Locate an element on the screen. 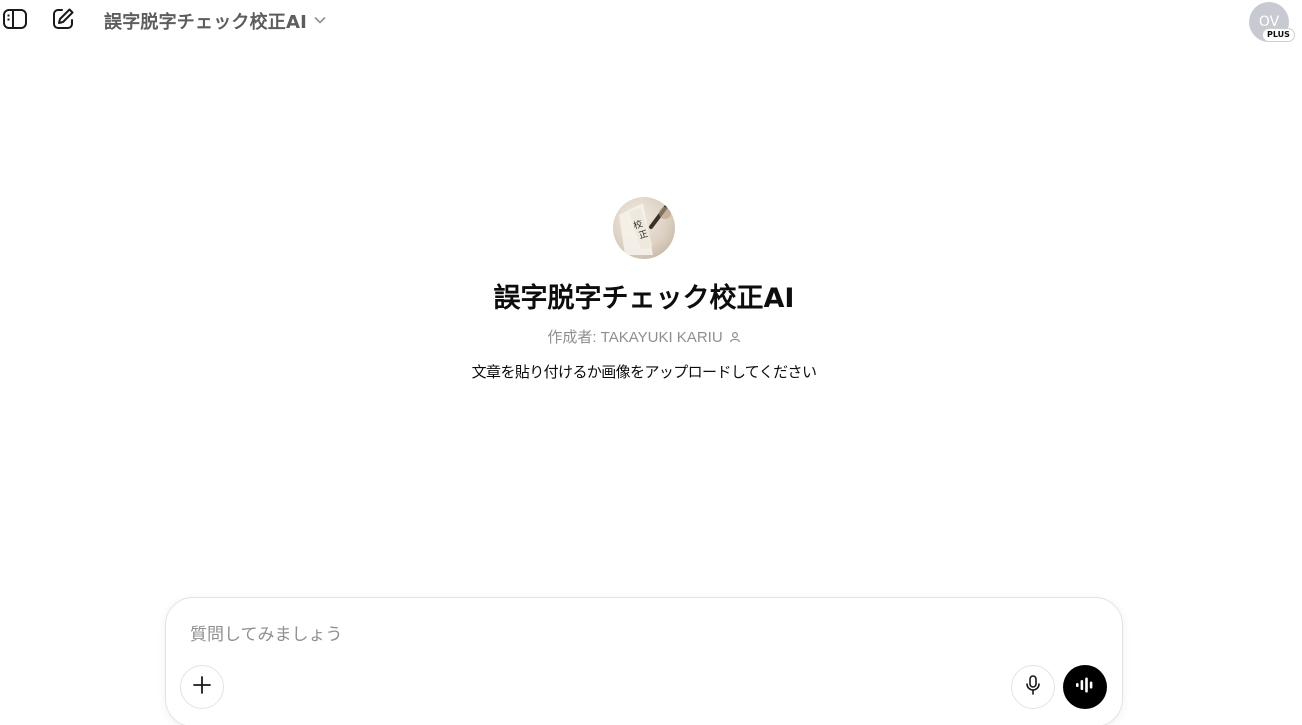 The image size is (1302, 725). gpt-title: 誤字脱字チェック校正AI is located at coordinates (644, 298).